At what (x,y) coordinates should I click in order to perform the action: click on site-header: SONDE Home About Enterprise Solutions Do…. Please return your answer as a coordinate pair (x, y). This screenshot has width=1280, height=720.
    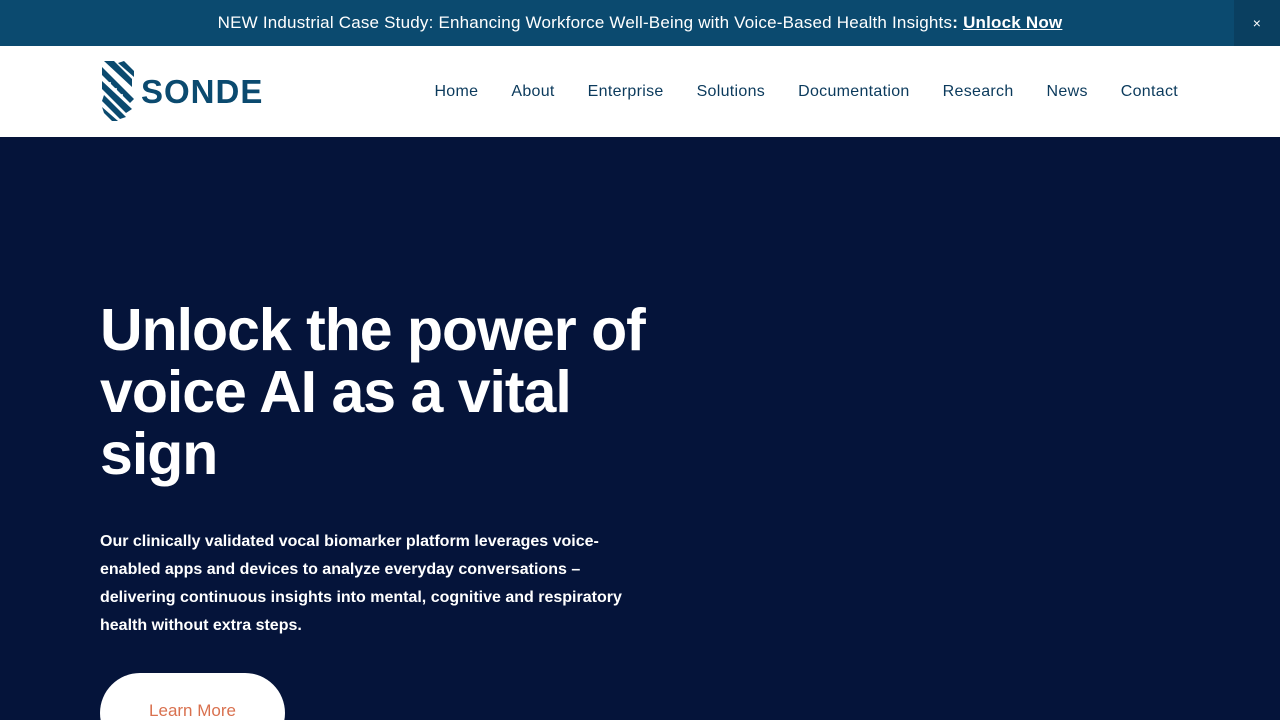
    Looking at the image, I should click on (640, 91).